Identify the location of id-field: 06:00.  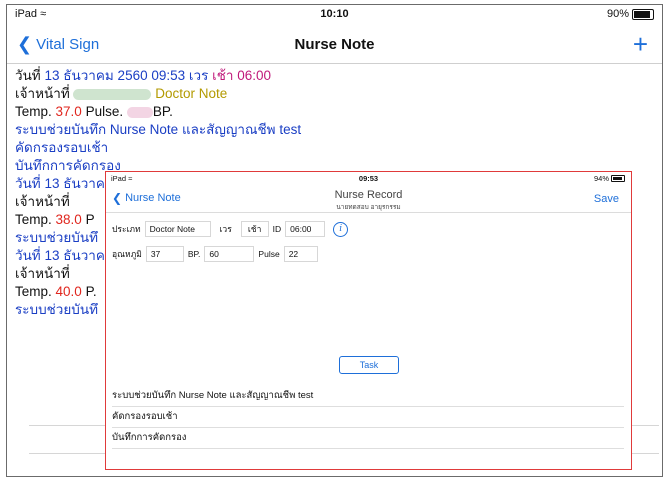
(305, 229).